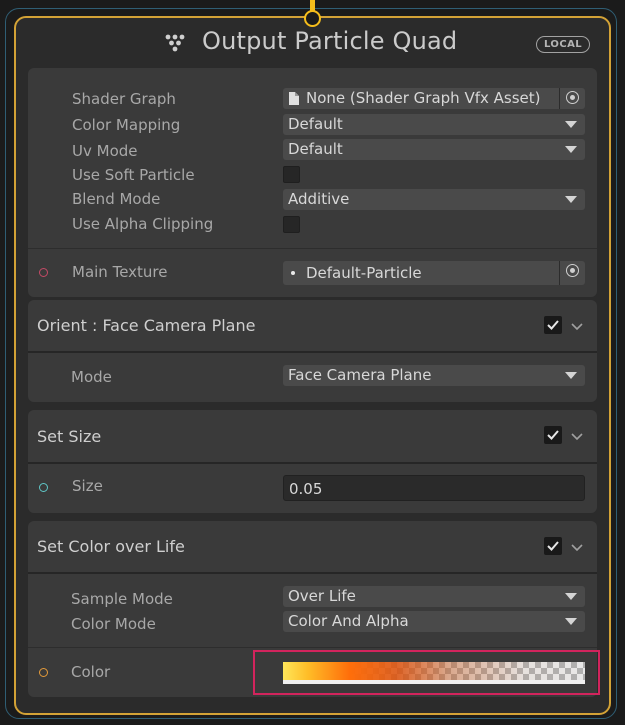  I want to click on color-mode-label: Color Mode, so click(113, 624).